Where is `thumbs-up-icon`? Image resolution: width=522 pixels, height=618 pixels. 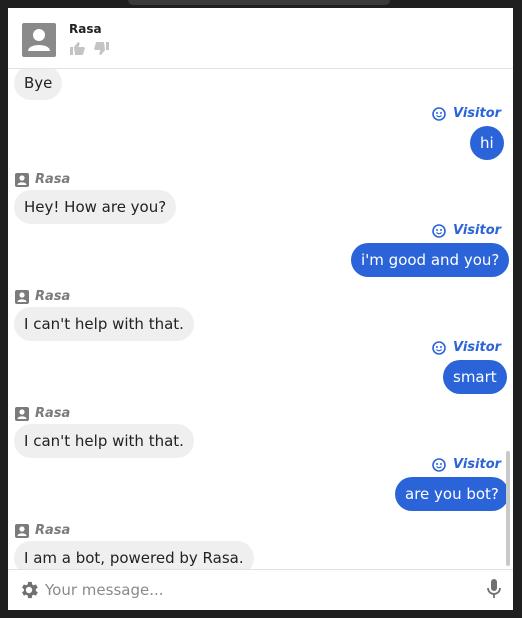
thumbs-up-icon is located at coordinates (77, 48).